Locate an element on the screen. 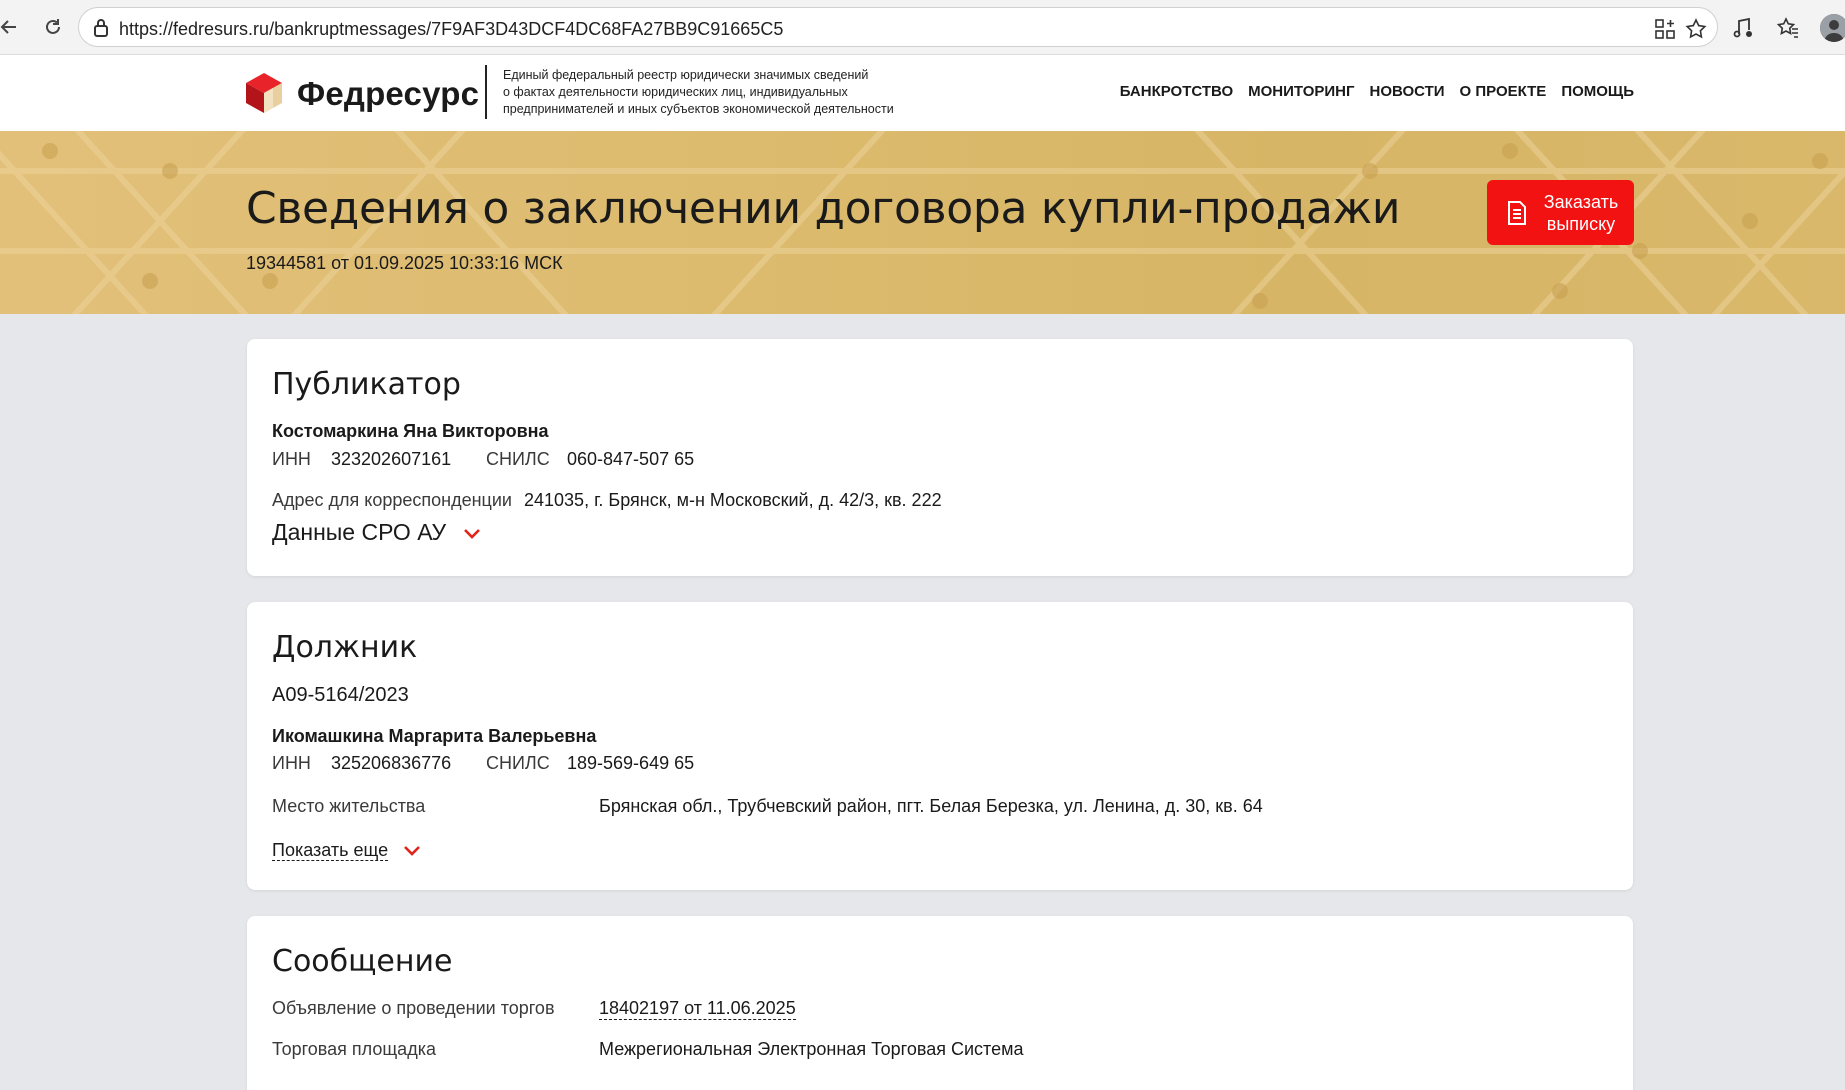  debtor-snils-value: 189-569-649 65 is located at coordinates (631, 763).